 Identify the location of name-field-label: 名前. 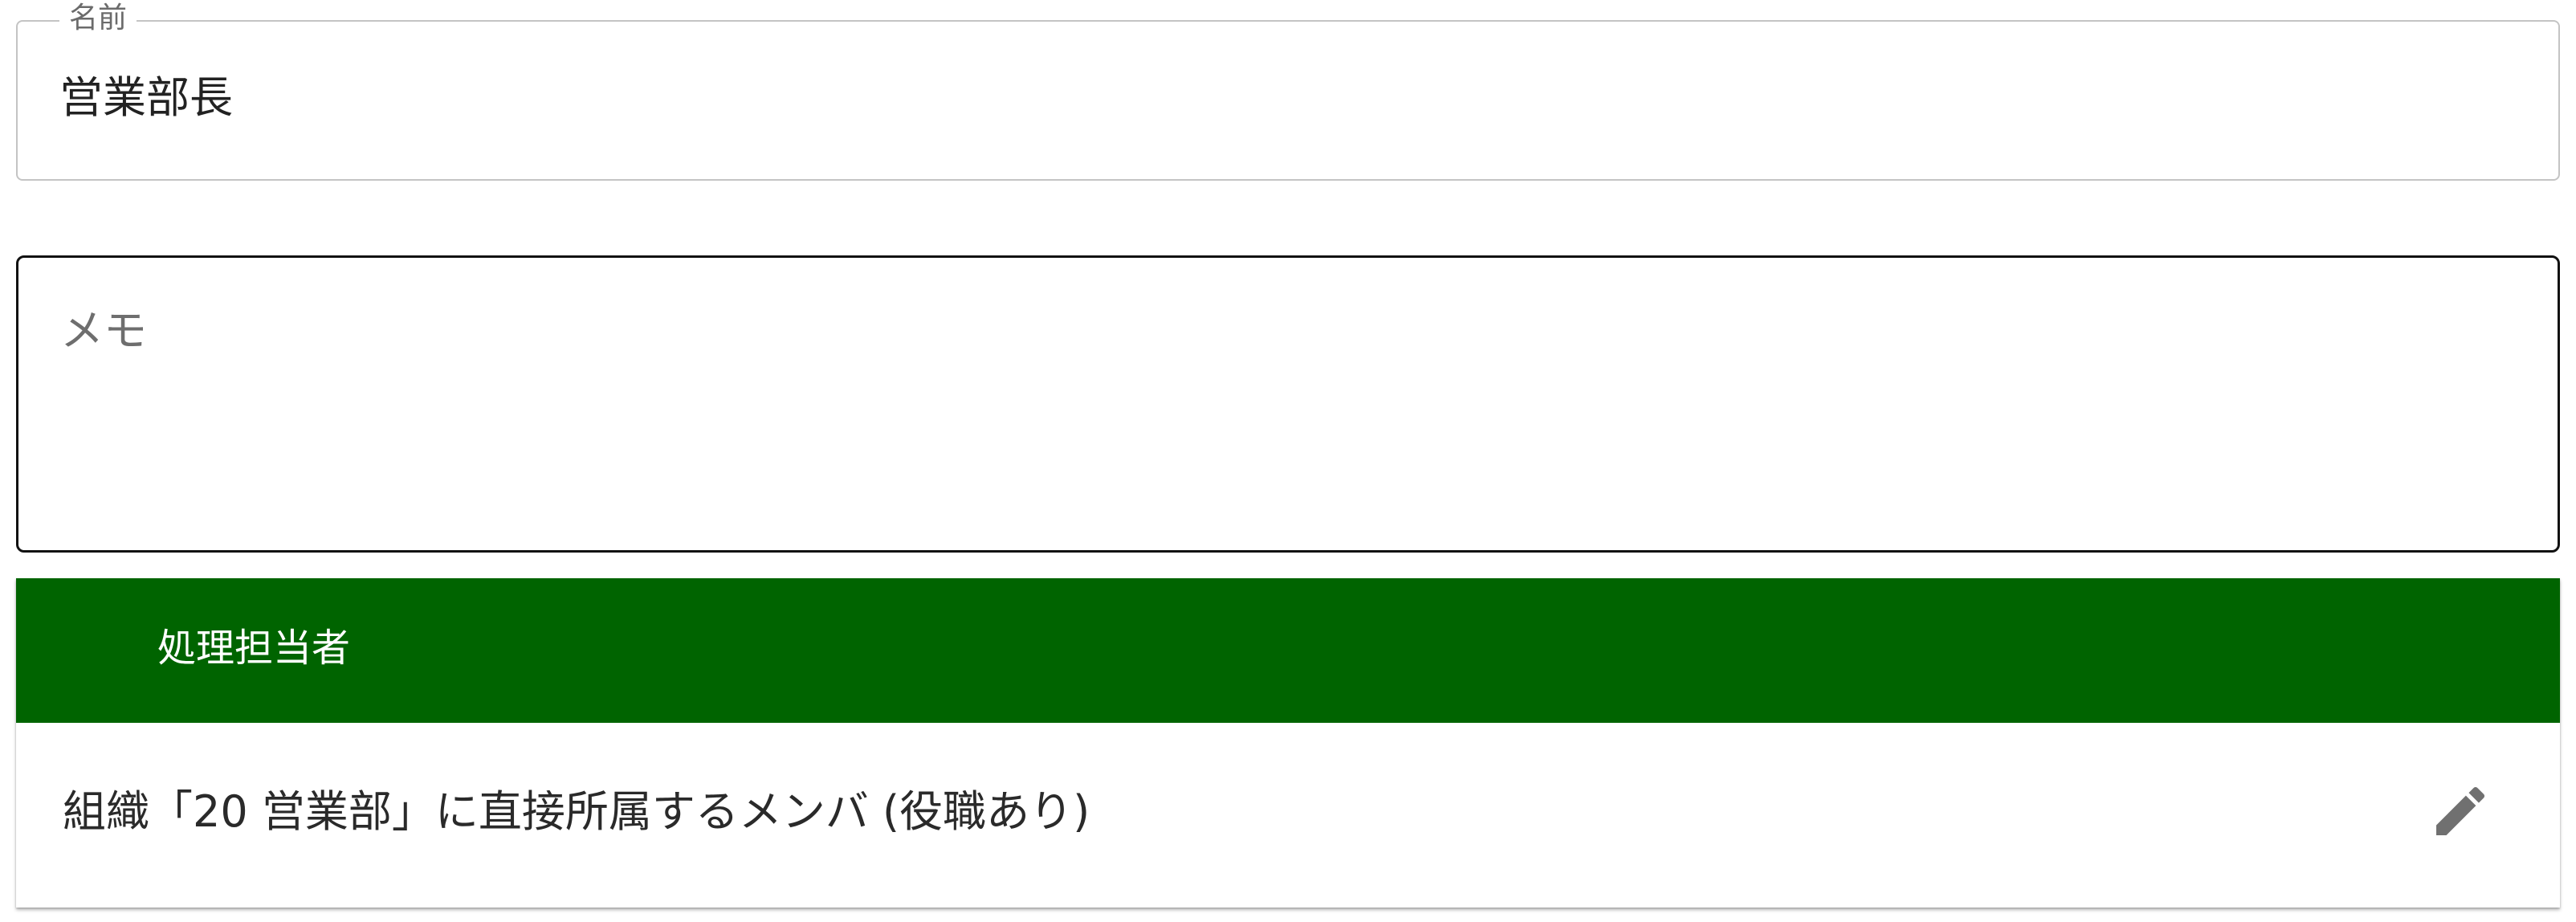
(98, 18).